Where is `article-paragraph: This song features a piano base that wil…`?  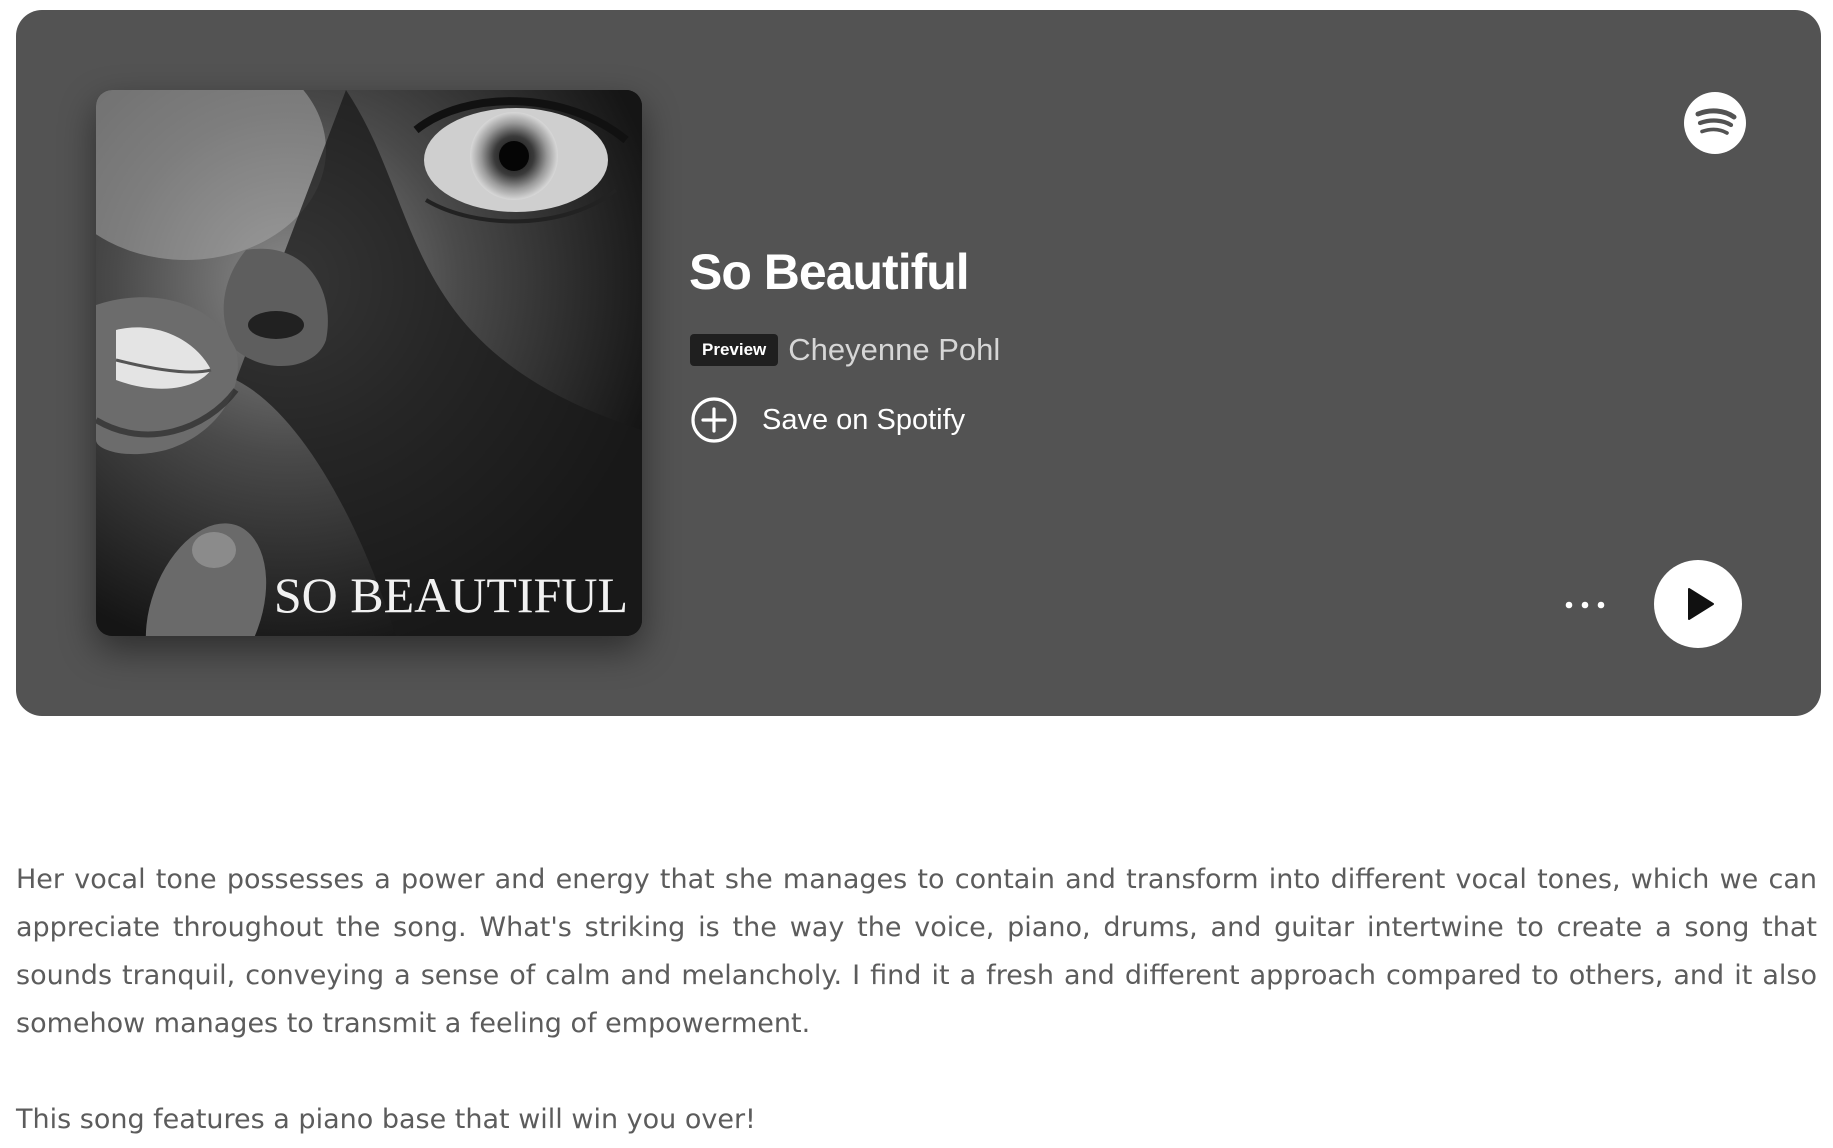 article-paragraph: This song features a piano base that wil… is located at coordinates (386, 1119).